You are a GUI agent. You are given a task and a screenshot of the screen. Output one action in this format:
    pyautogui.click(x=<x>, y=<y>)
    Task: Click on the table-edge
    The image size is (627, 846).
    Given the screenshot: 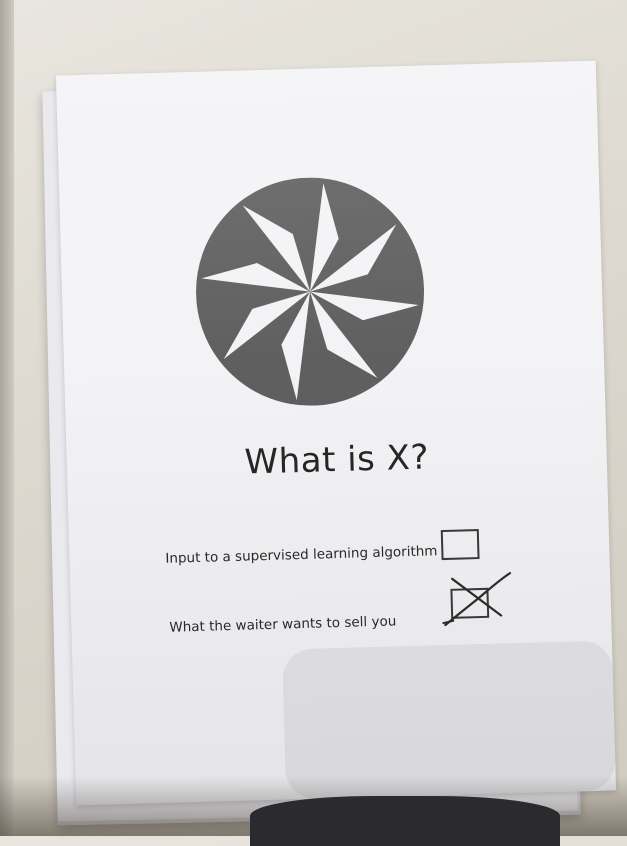 What is the action you would take?
    pyautogui.click(x=7, y=418)
    